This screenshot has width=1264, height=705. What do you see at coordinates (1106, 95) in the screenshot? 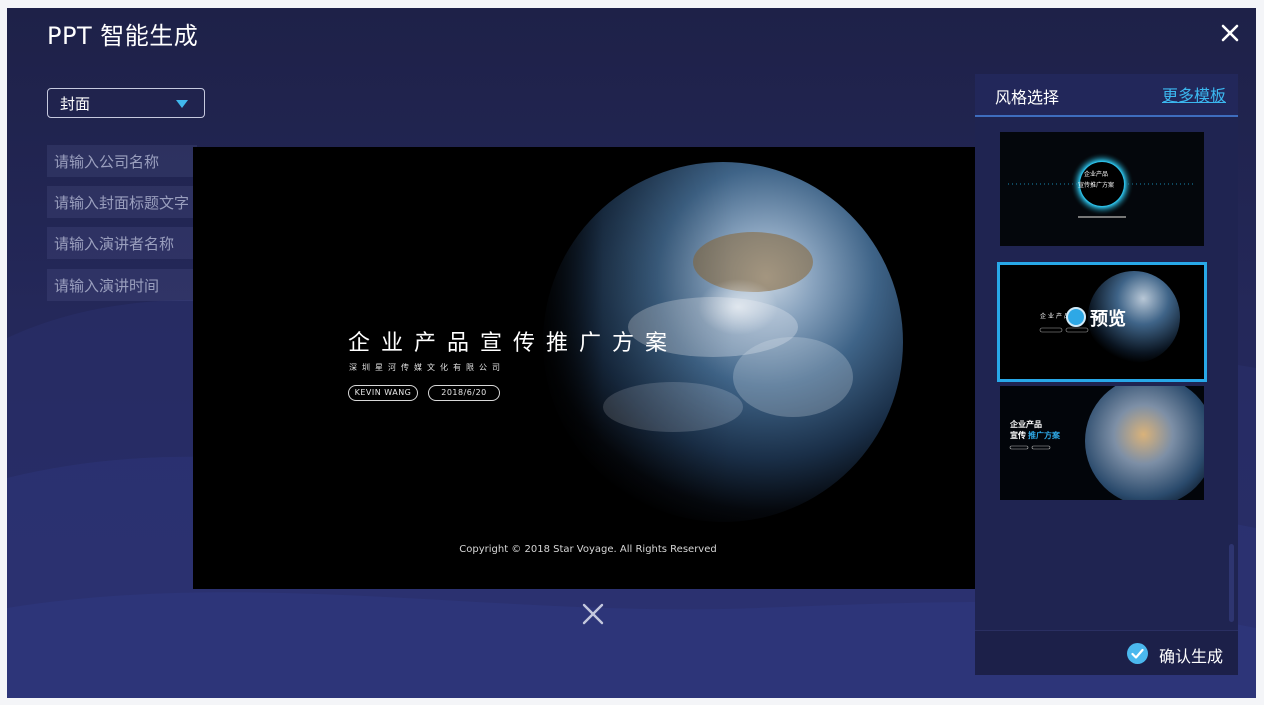
I see `style-panel-header: 风格选择 更多模板` at bounding box center [1106, 95].